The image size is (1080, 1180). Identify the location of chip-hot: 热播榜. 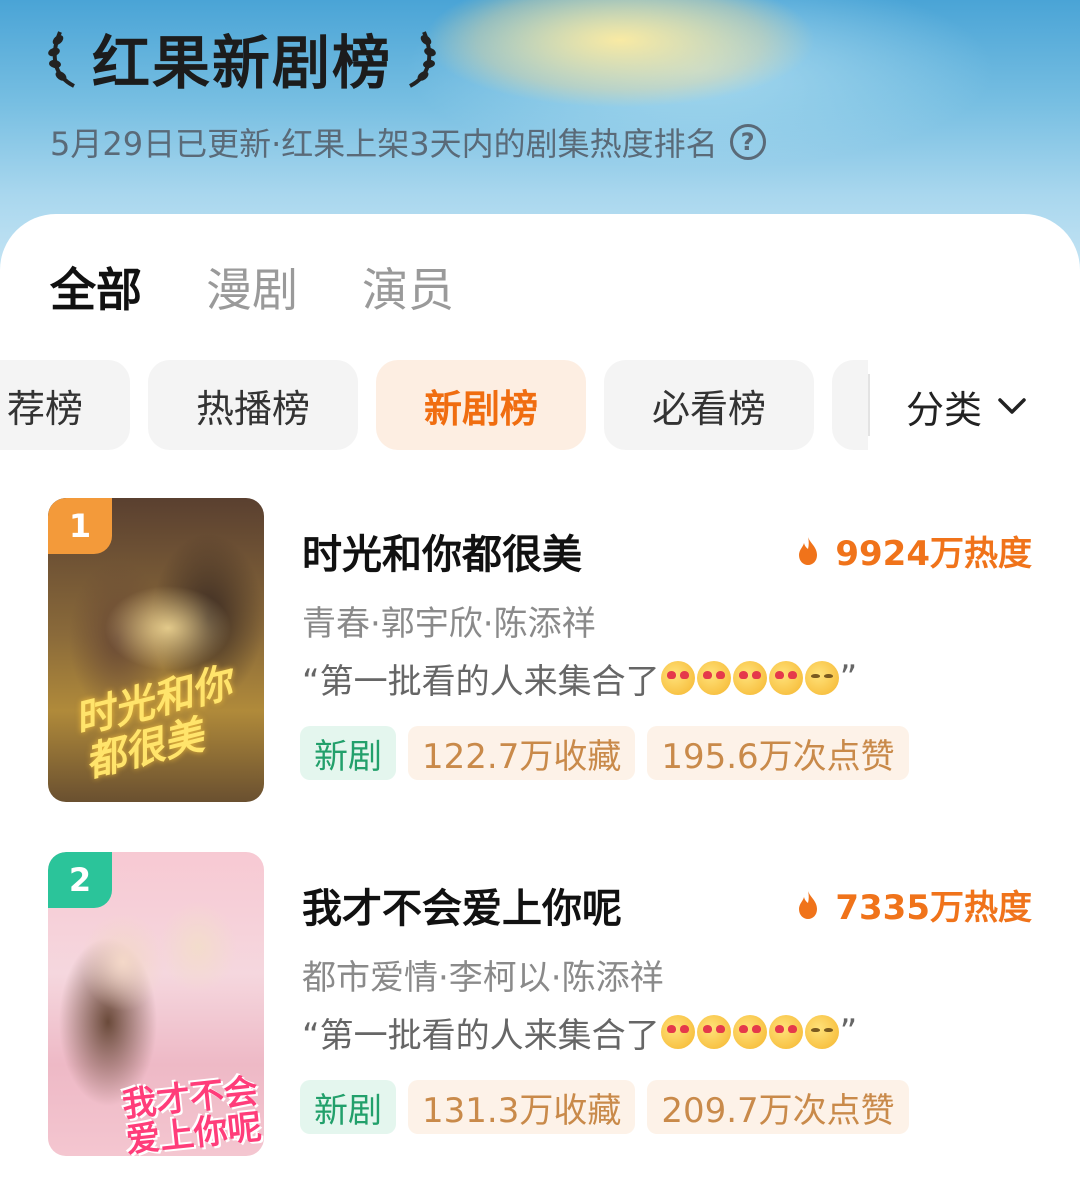
(253, 405).